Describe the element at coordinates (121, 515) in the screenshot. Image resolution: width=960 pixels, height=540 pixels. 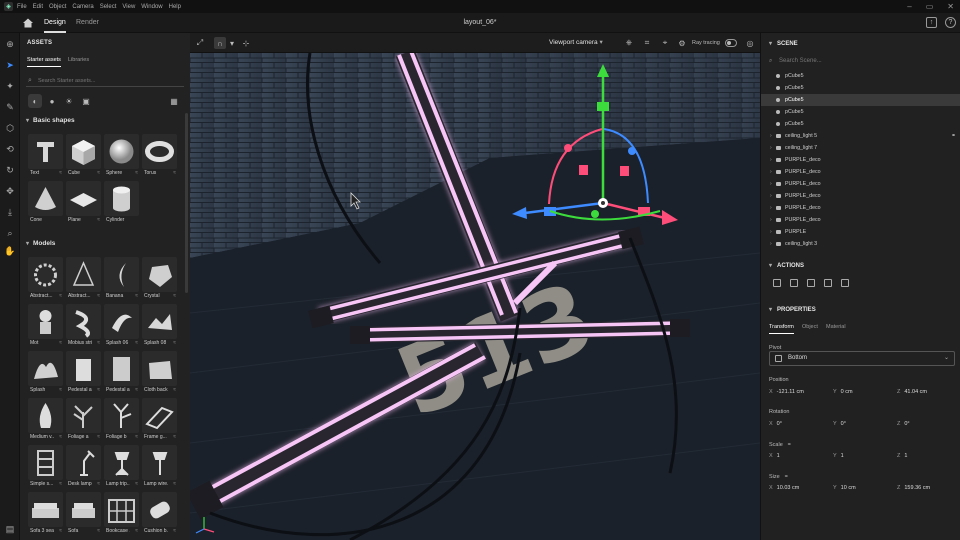
I see `asset-tile-model: Bookcase ... ≈` at that location.